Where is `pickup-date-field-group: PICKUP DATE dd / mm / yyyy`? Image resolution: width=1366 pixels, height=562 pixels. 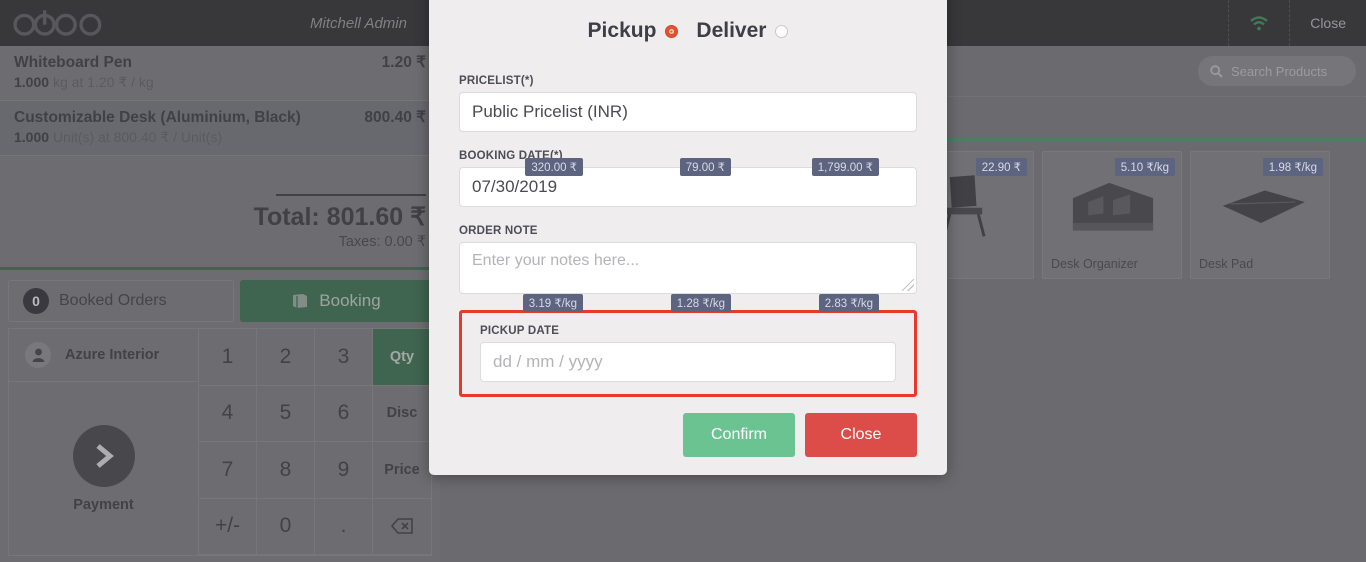 pickup-date-field-group: PICKUP DATE dd / mm / yyyy is located at coordinates (688, 353).